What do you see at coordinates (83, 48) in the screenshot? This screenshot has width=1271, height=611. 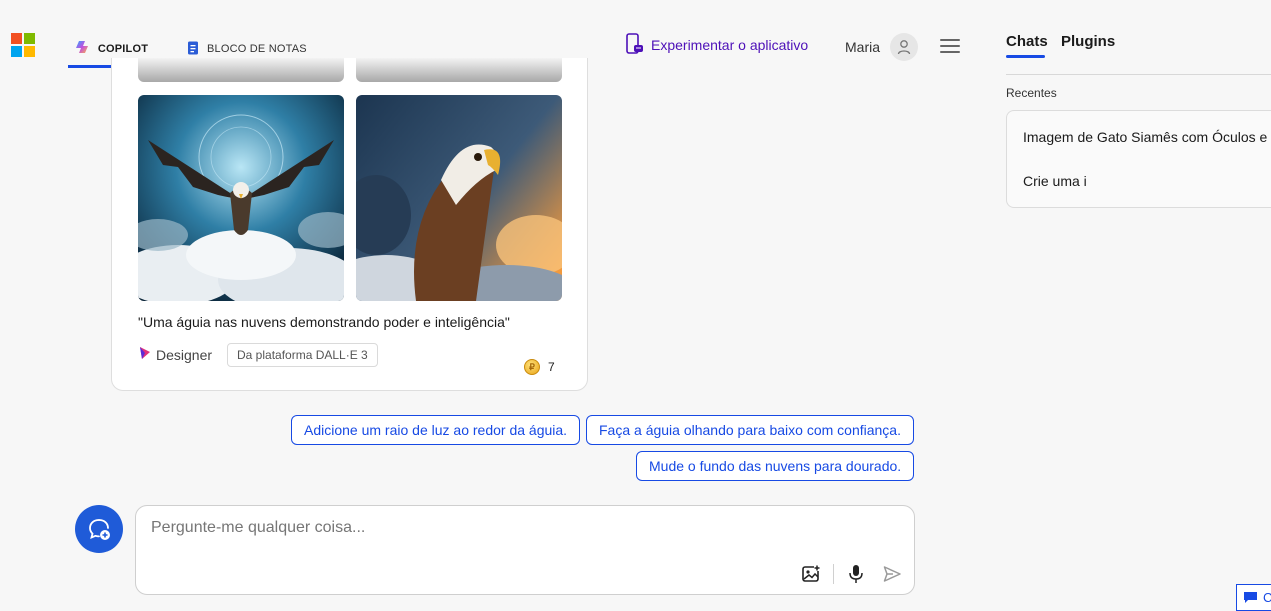 I see `copilot-icon` at bounding box center [83, 48].